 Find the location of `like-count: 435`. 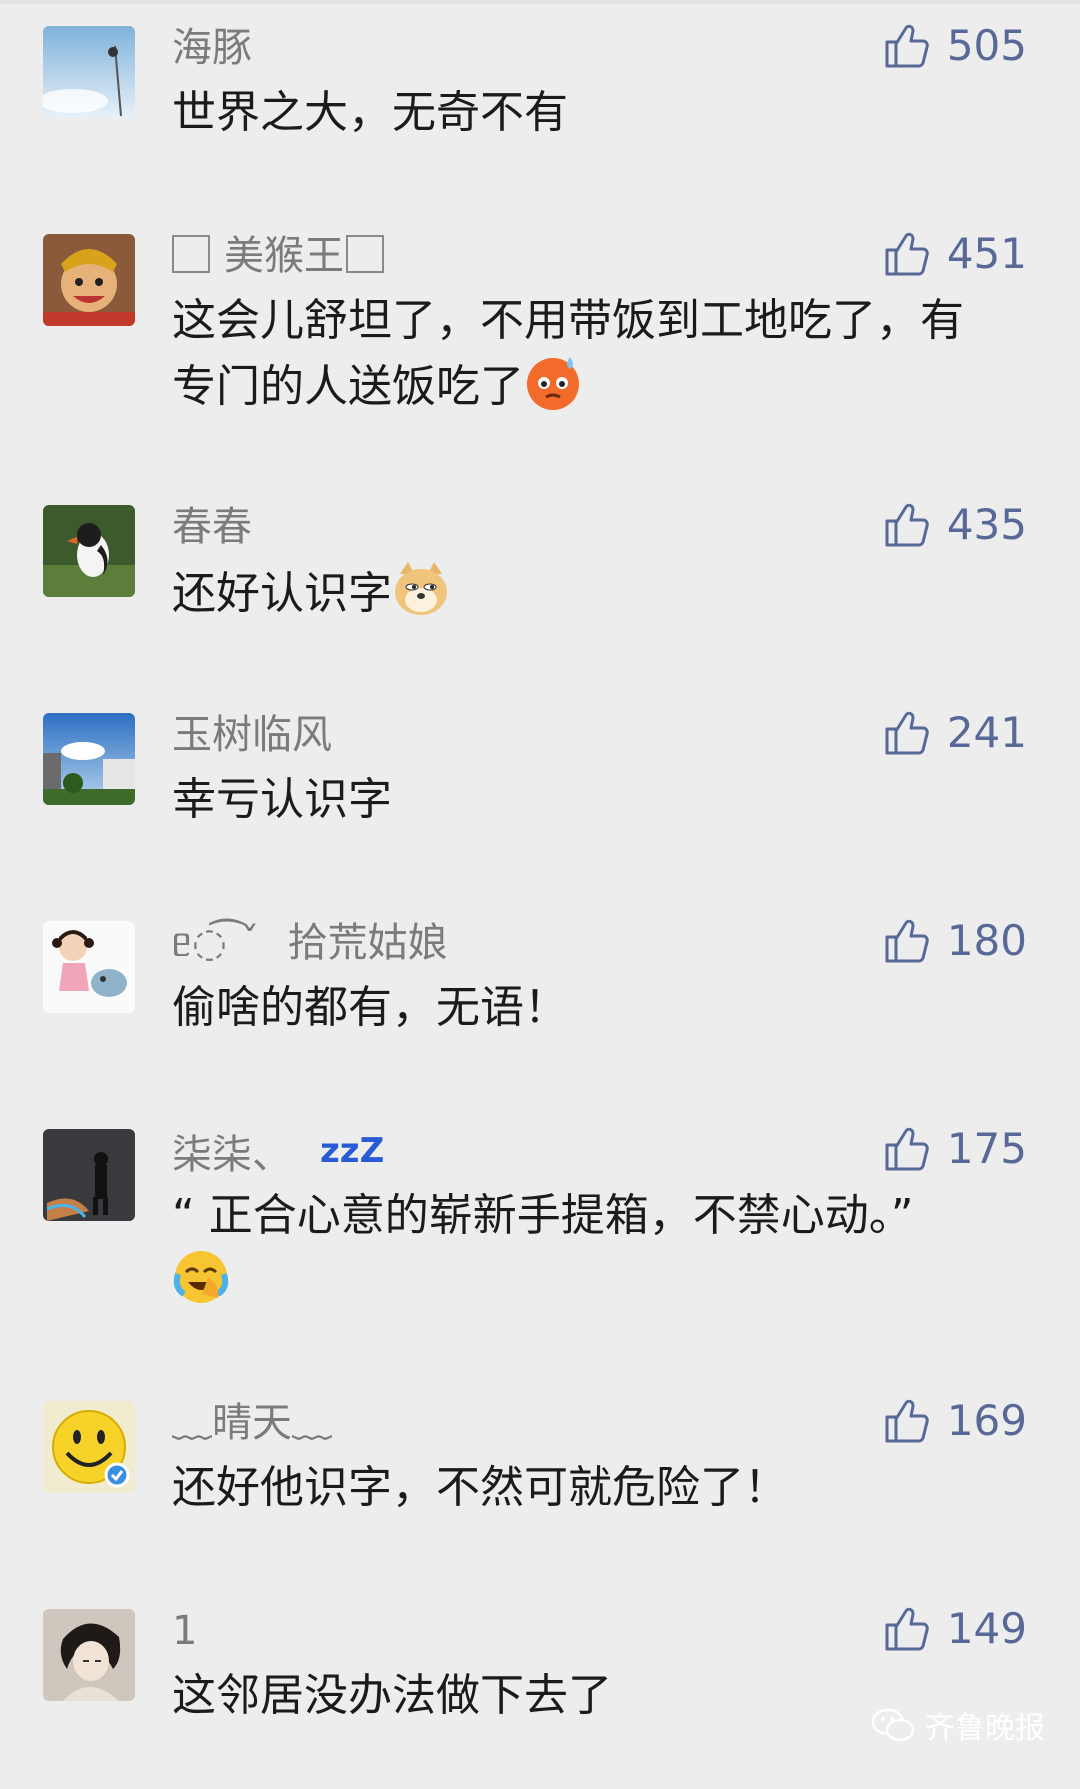

like-count: 435 is located at coordinates (986, 524).